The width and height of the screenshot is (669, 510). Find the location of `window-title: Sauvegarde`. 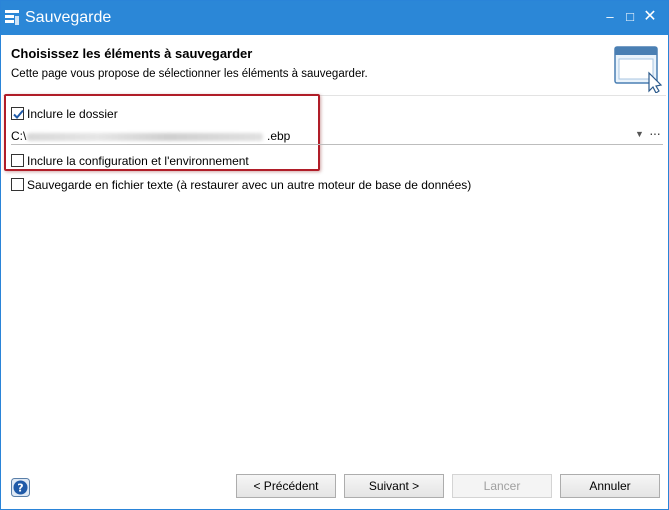

window-title: Sauvegarde is located at coordinates (68, 17).